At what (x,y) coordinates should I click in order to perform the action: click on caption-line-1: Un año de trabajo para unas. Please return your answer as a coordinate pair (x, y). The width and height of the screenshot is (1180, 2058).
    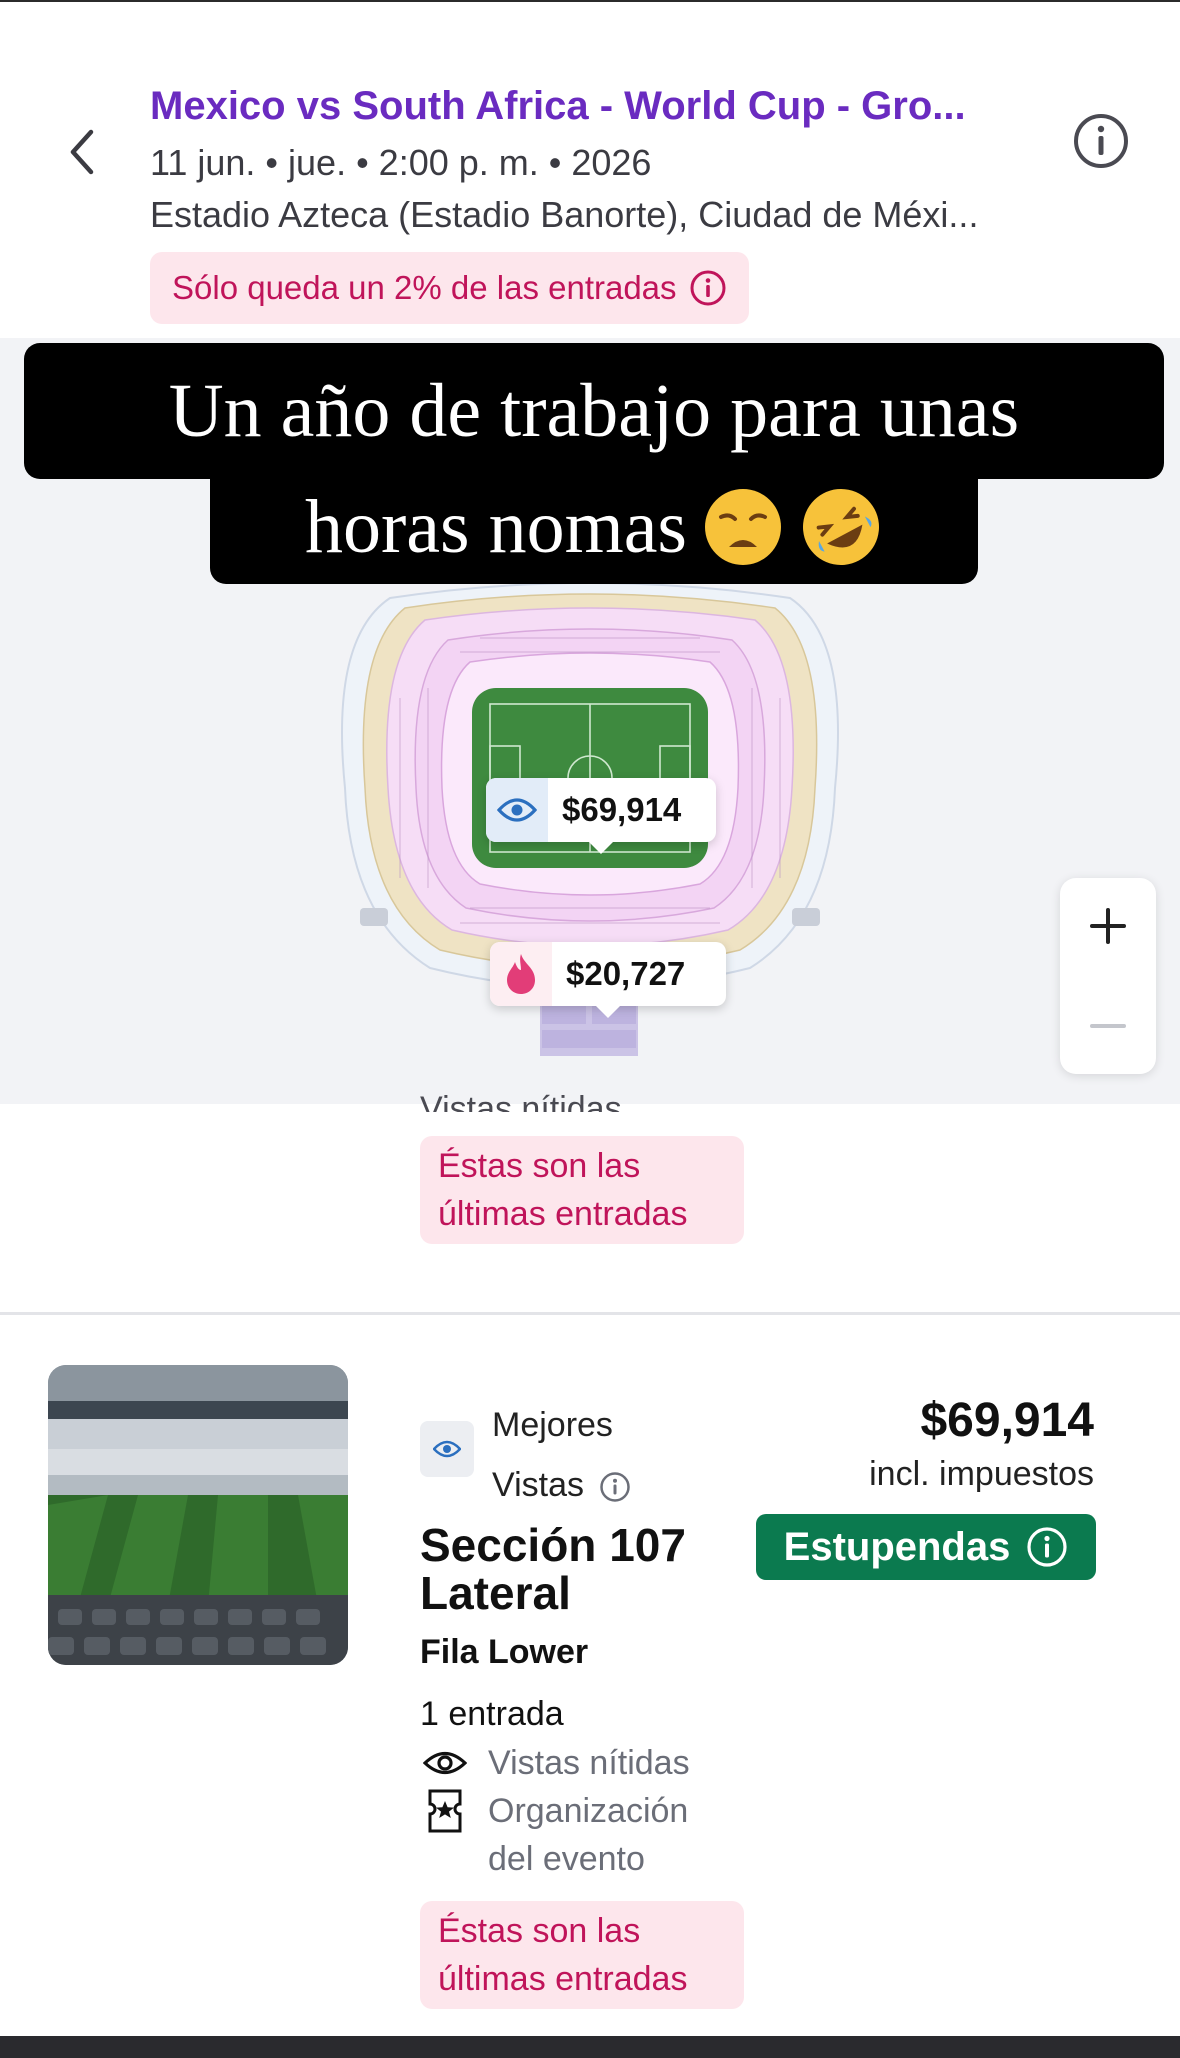
    Looking at the image, I should click on (594, 411).